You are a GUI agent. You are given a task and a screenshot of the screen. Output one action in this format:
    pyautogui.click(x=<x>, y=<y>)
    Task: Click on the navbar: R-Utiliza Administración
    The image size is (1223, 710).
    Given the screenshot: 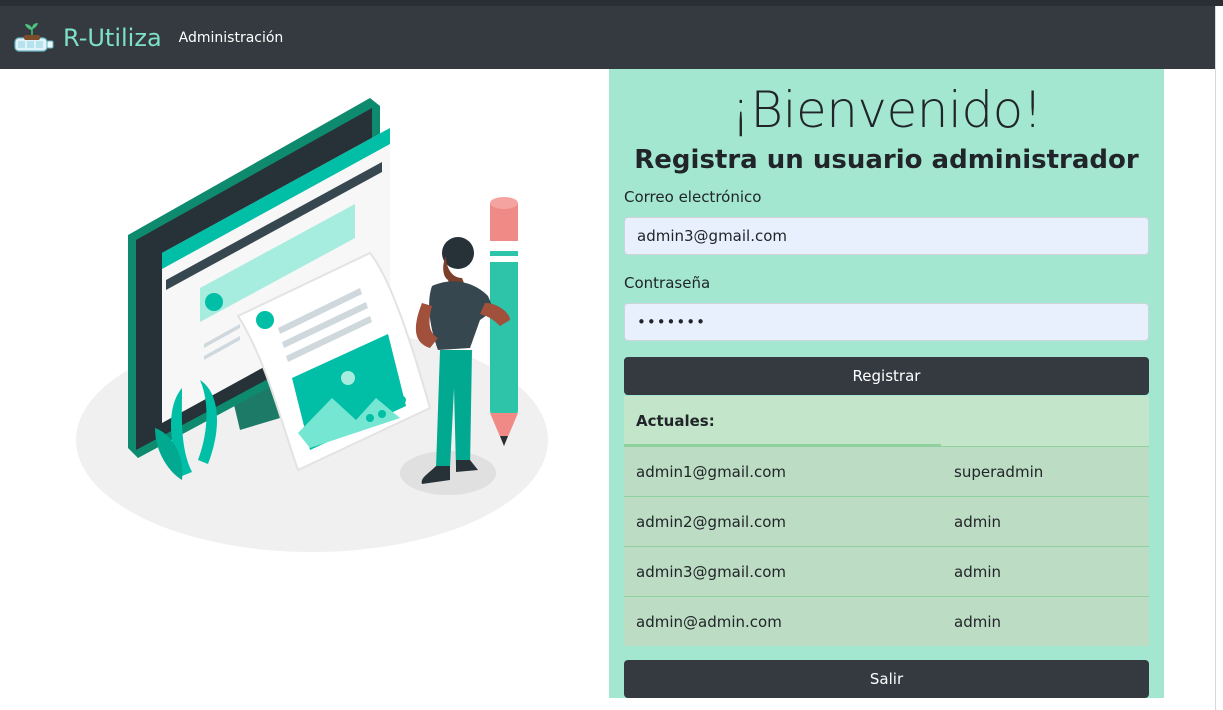 What is the action you would take?
    pyautogui.click(x=607, y=37)
    